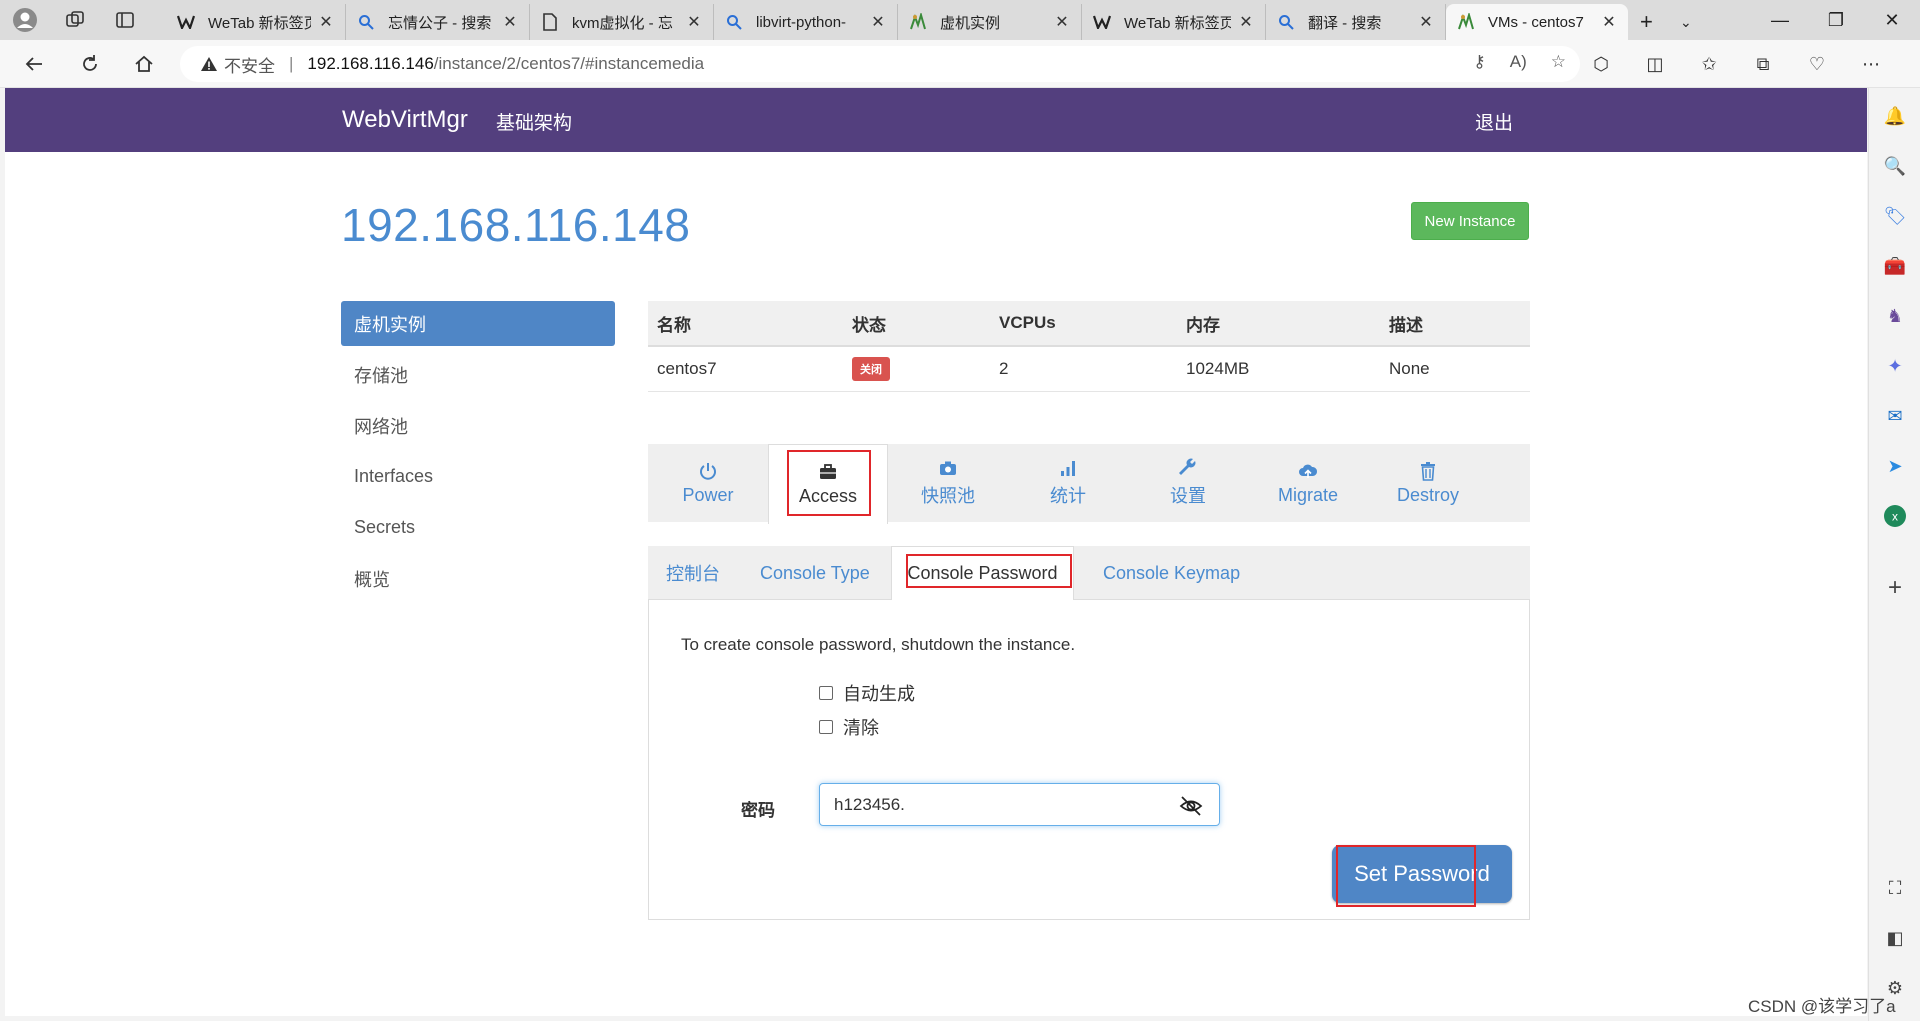 This screenshot has height=1021, width=1920. Describe the element at coordinates (1780, 20) in the screenshot. I see `minimize-icon: —` at that location.